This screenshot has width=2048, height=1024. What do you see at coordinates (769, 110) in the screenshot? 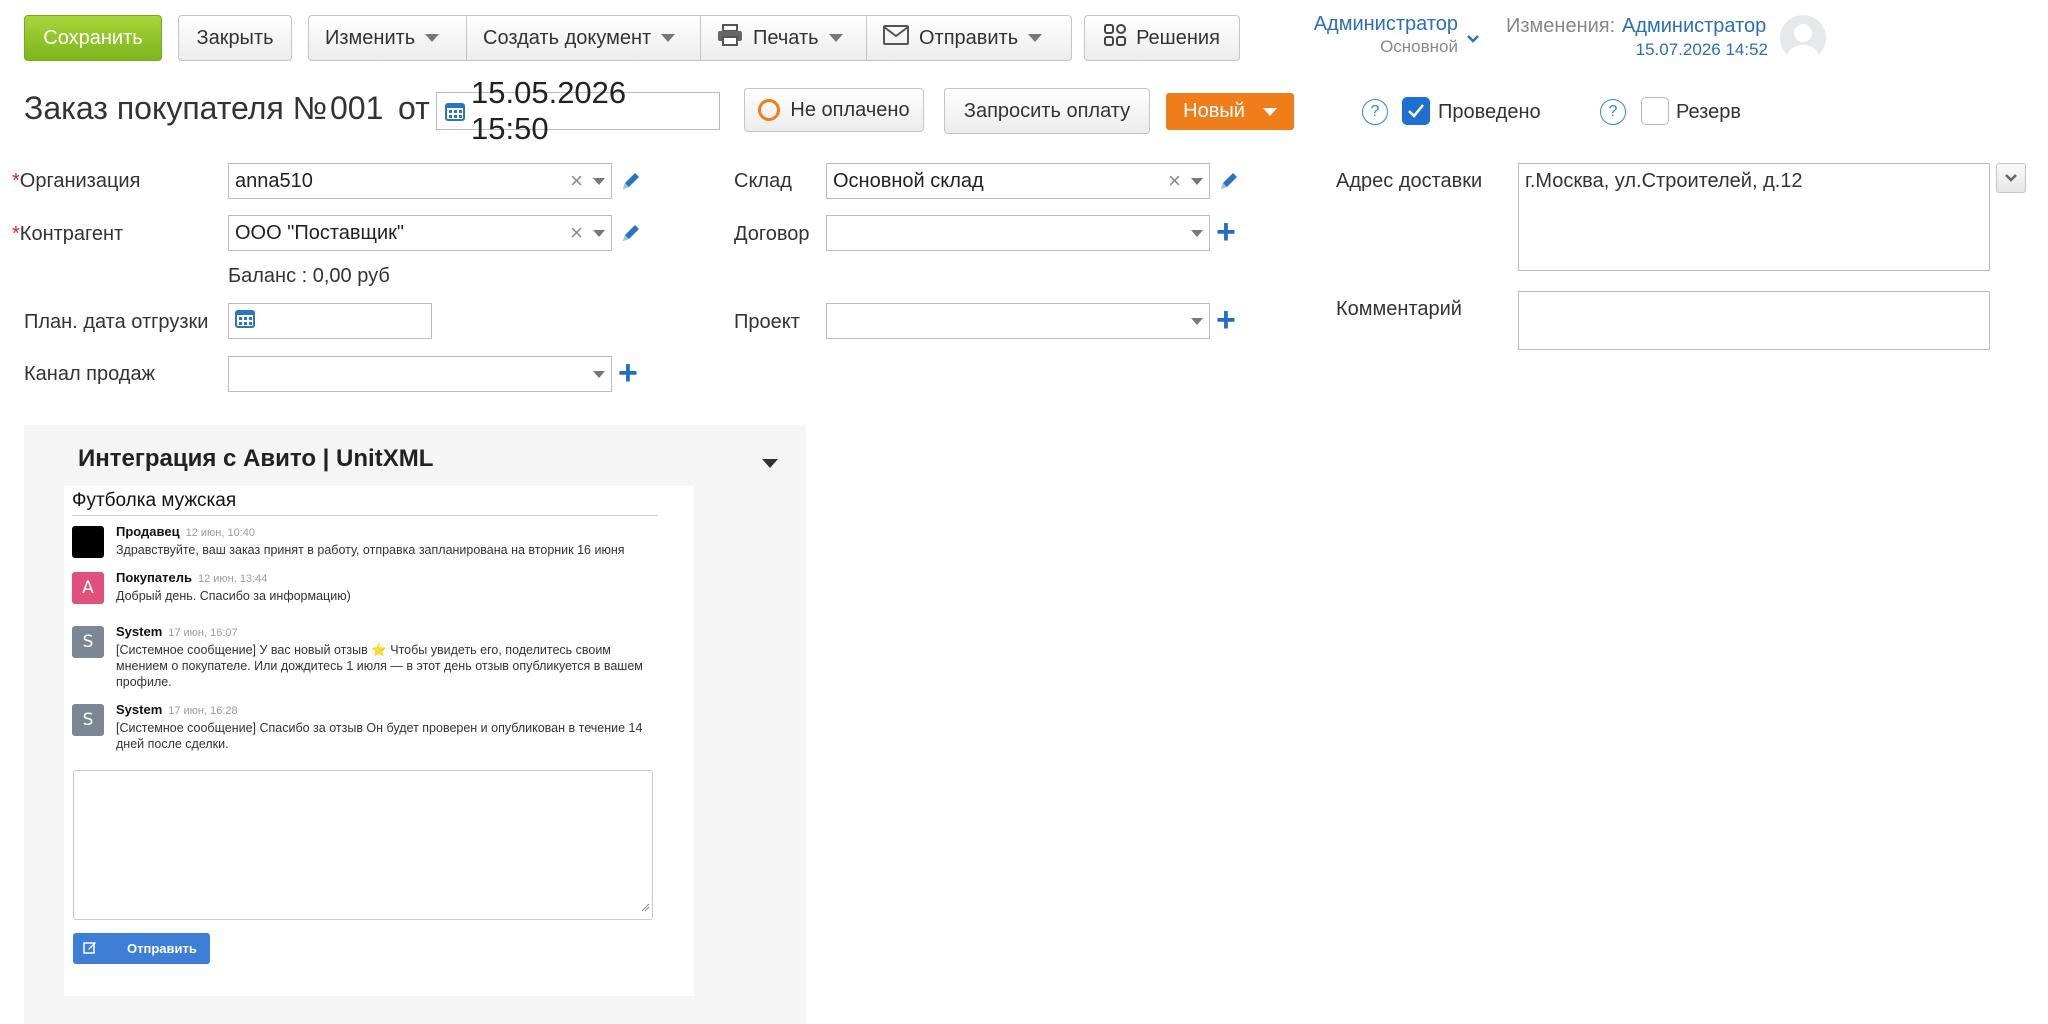
I see `circle-status-icon` at bounding box center [769, 110].